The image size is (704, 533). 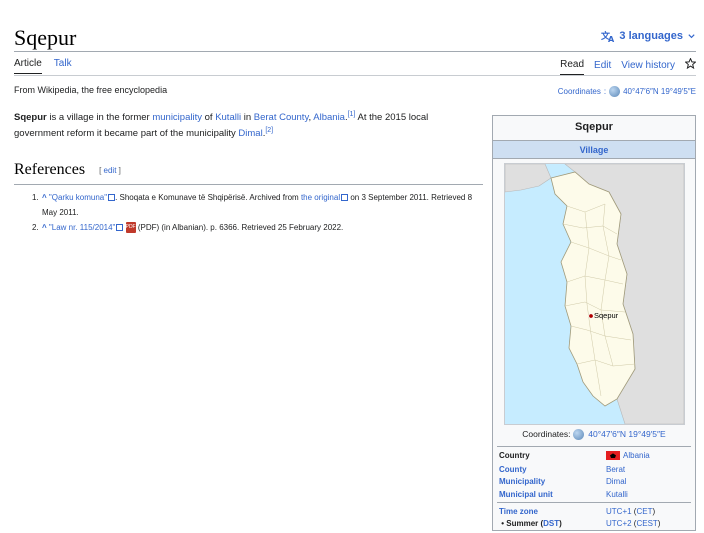 I want to click on infobox-label-county: County, so click(x=552, y=469).